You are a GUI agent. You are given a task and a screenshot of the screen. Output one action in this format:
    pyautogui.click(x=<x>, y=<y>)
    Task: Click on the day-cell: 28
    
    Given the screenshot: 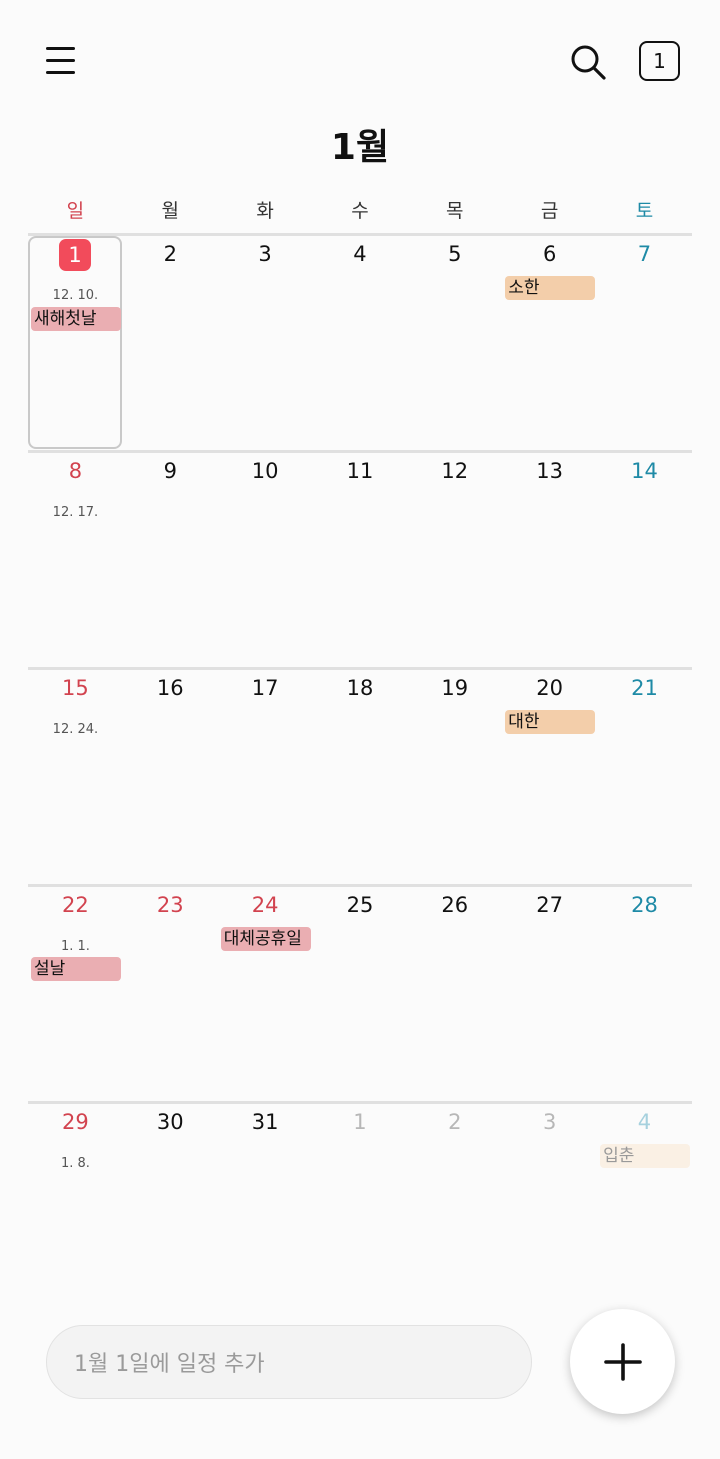 What is the action you would take?
    pyautogui.click(x=644, y=994)
    